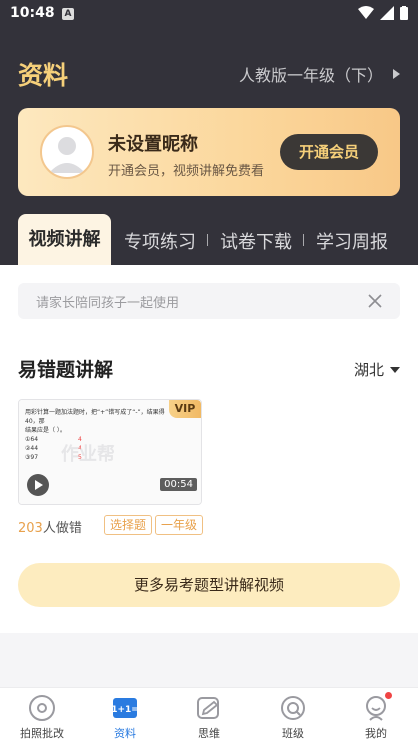 This screenshot has width=418, height=744. I want to click on nav-item-thinking: 思维, so click(209, 717).